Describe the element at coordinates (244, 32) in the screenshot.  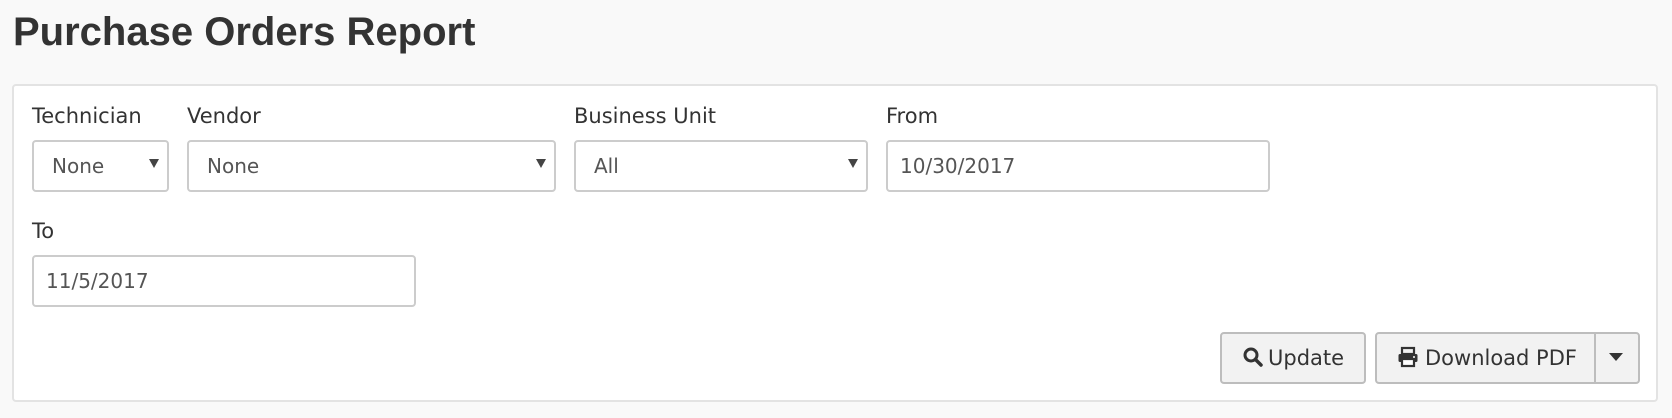
I see `page-title: Purchase Orders Report` at that location.